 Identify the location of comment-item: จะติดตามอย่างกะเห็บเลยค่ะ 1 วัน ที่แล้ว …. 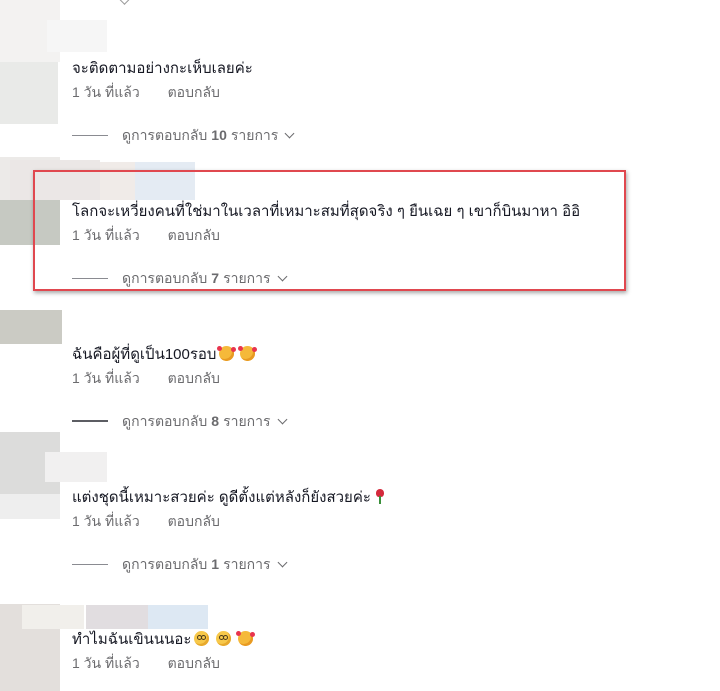
(382, 104).